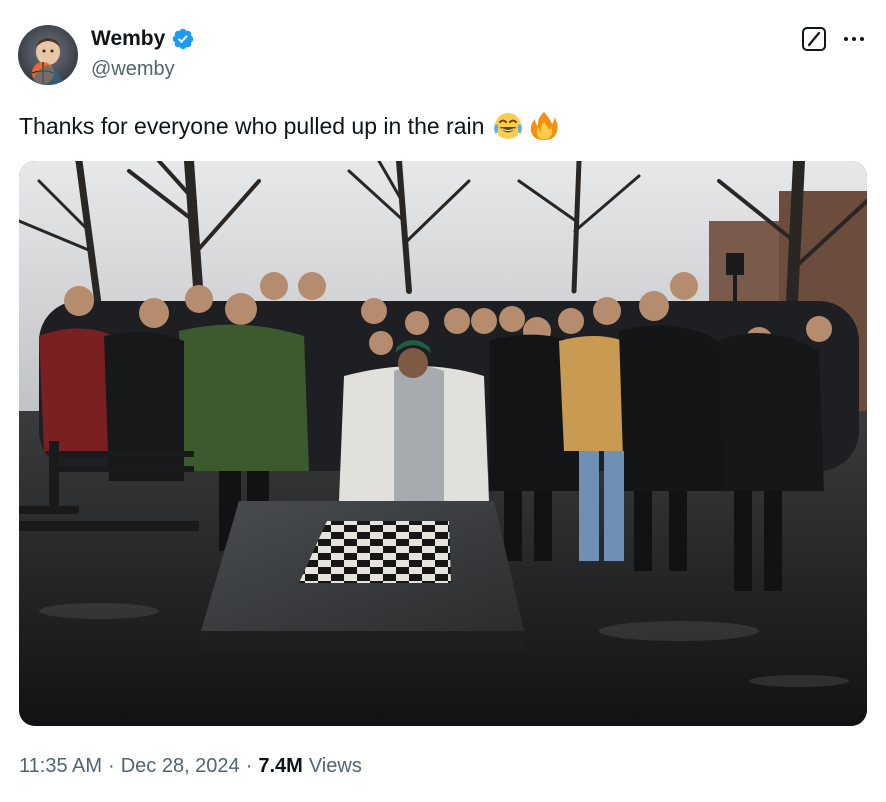 This screenshot has height=802, width=886. I want to click on tweet-meta: 11:35 AM · Dec 28, 2024 · 7.4M Views, so click(190, 766).